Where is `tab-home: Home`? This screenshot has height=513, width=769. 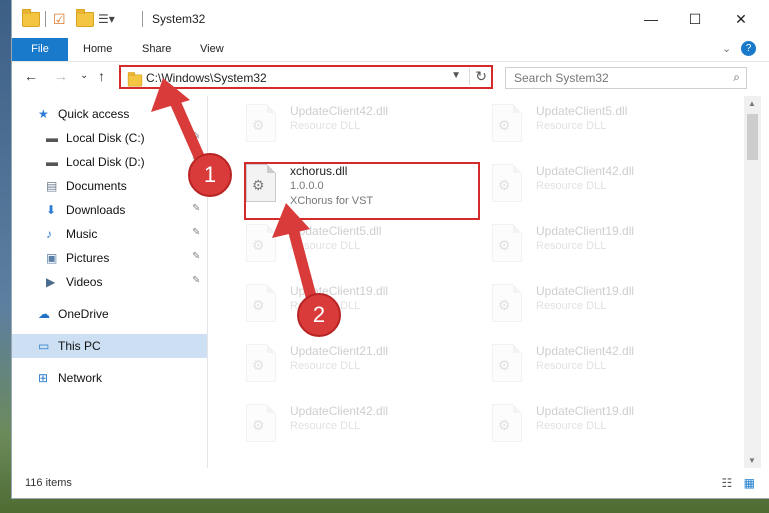
tab-home: Home is located at coordinates (97, 49).